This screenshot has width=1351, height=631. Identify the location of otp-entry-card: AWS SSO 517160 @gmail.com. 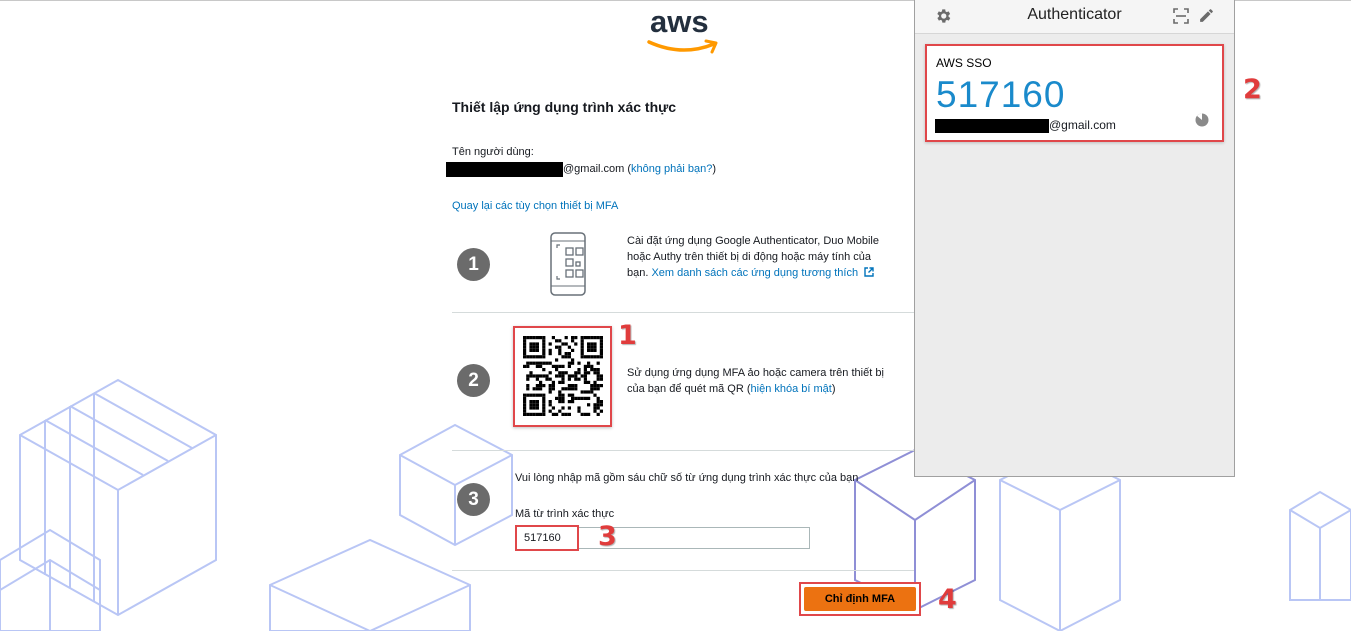
(1074, 93).